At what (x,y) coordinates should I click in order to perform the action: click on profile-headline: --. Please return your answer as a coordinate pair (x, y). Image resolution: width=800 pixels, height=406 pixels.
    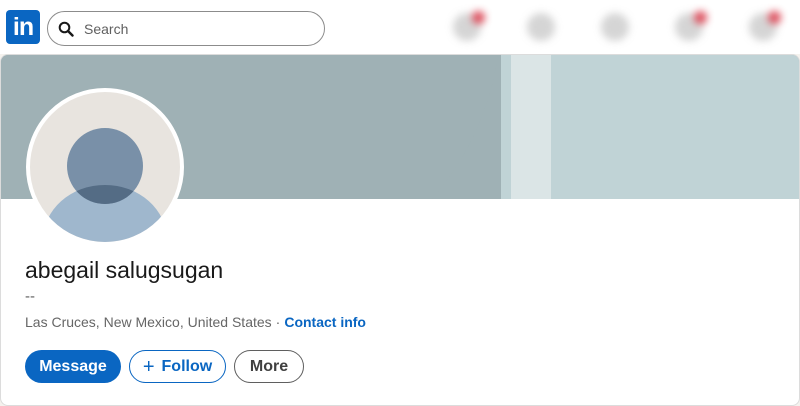
    Looking at the image, I should click on (30, 296).